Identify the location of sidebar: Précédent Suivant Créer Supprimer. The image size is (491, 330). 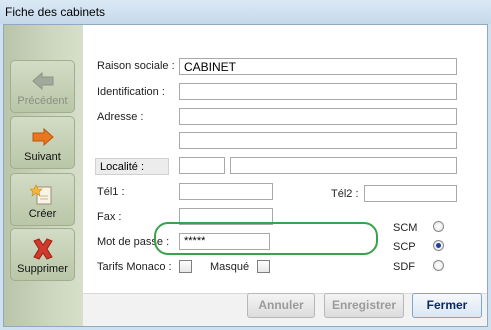
(43, 175).